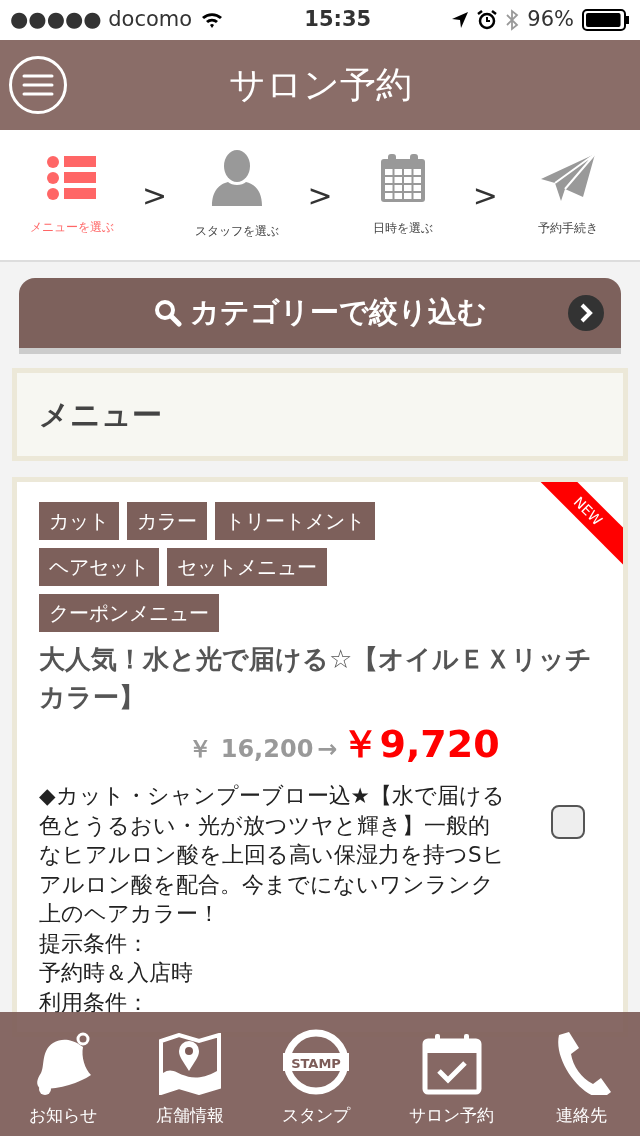  I want to click on location-icon, so click(460, 20).